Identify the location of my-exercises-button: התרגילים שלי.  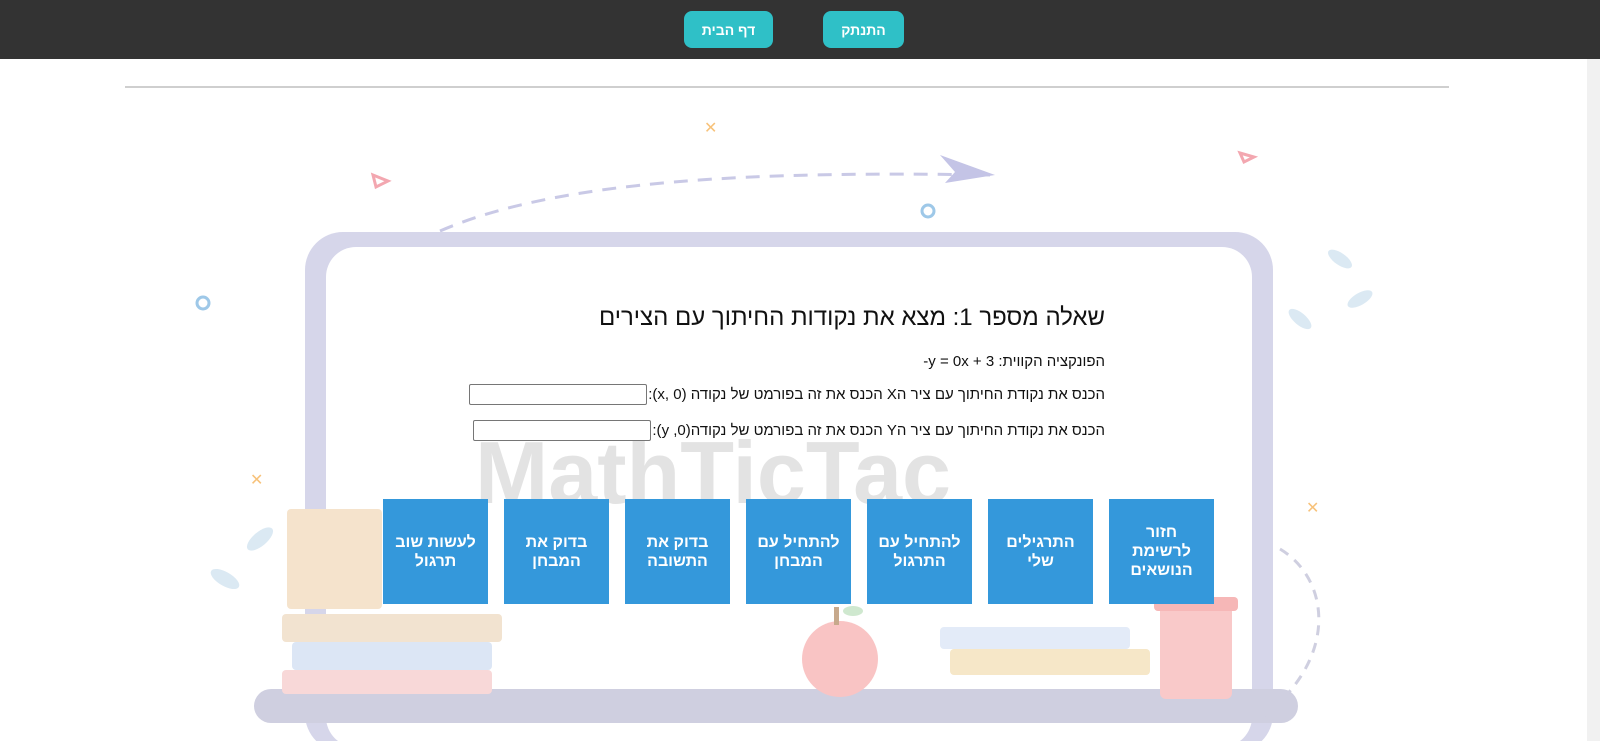
(1040, 551).